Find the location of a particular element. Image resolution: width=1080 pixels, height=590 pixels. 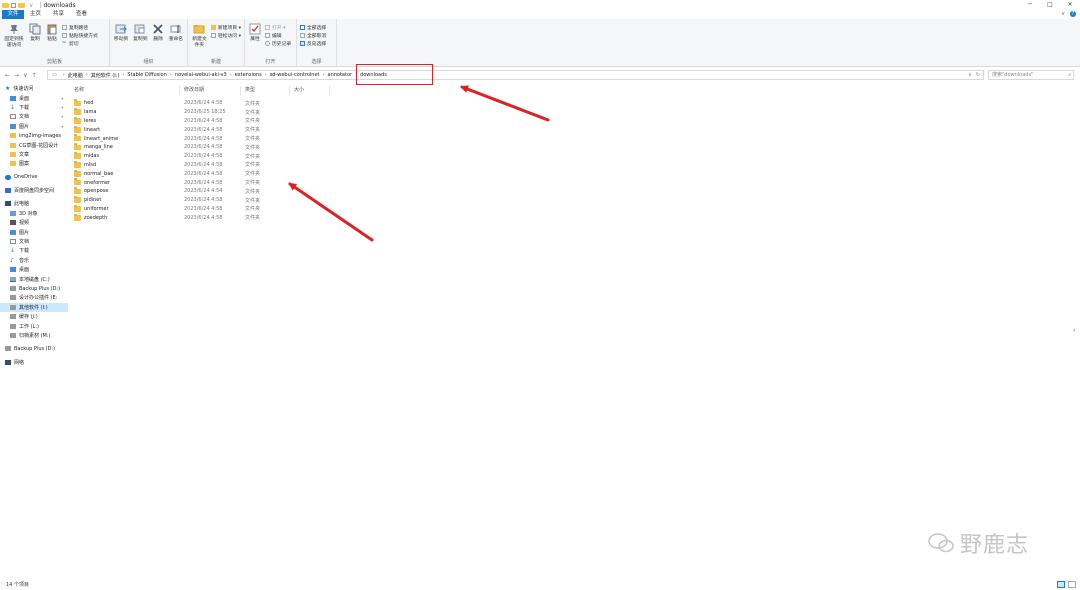

nav-articles: 文章 is located at coordinates (34, 154).